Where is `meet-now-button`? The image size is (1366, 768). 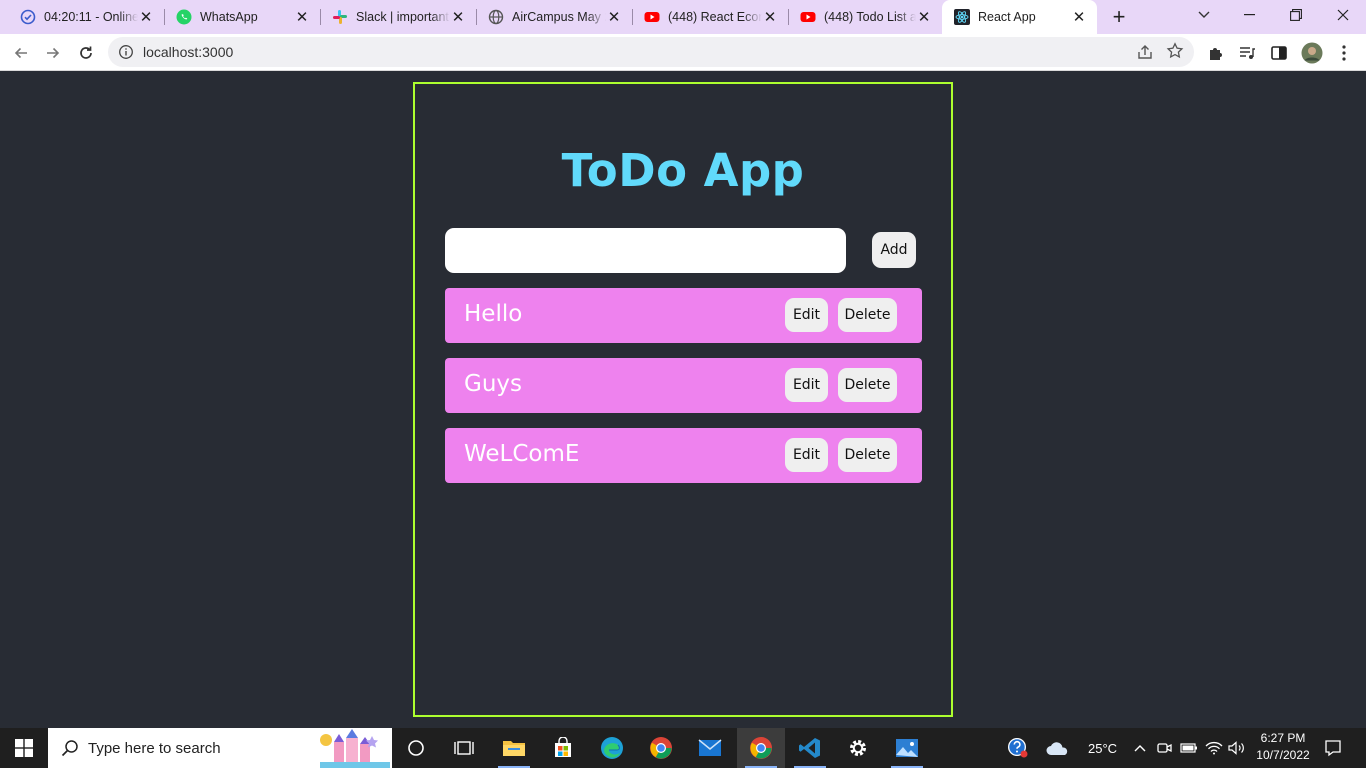 meet-now-button is located at coordinates (1165, 748).